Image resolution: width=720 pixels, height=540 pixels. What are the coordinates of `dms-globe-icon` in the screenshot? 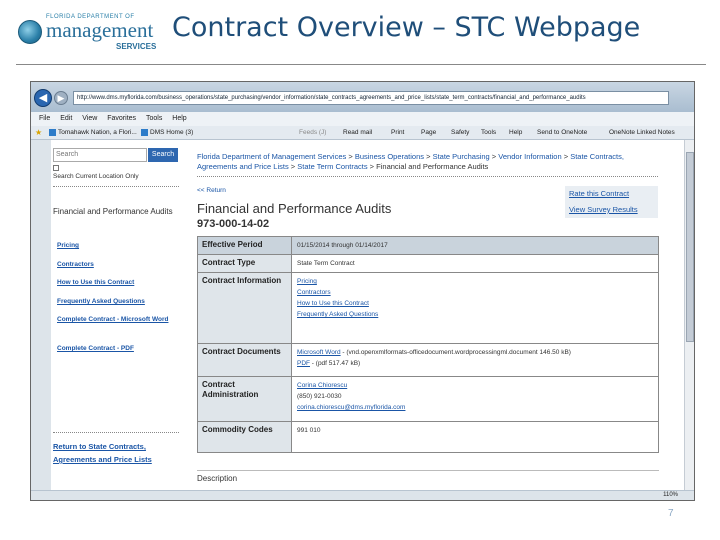 It's located at (30, 32).